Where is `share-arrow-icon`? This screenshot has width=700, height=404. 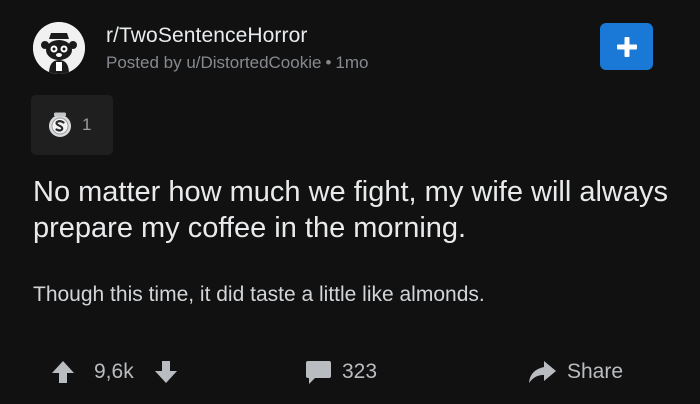
share-arrow-icon is located at coordinates (542, 372).